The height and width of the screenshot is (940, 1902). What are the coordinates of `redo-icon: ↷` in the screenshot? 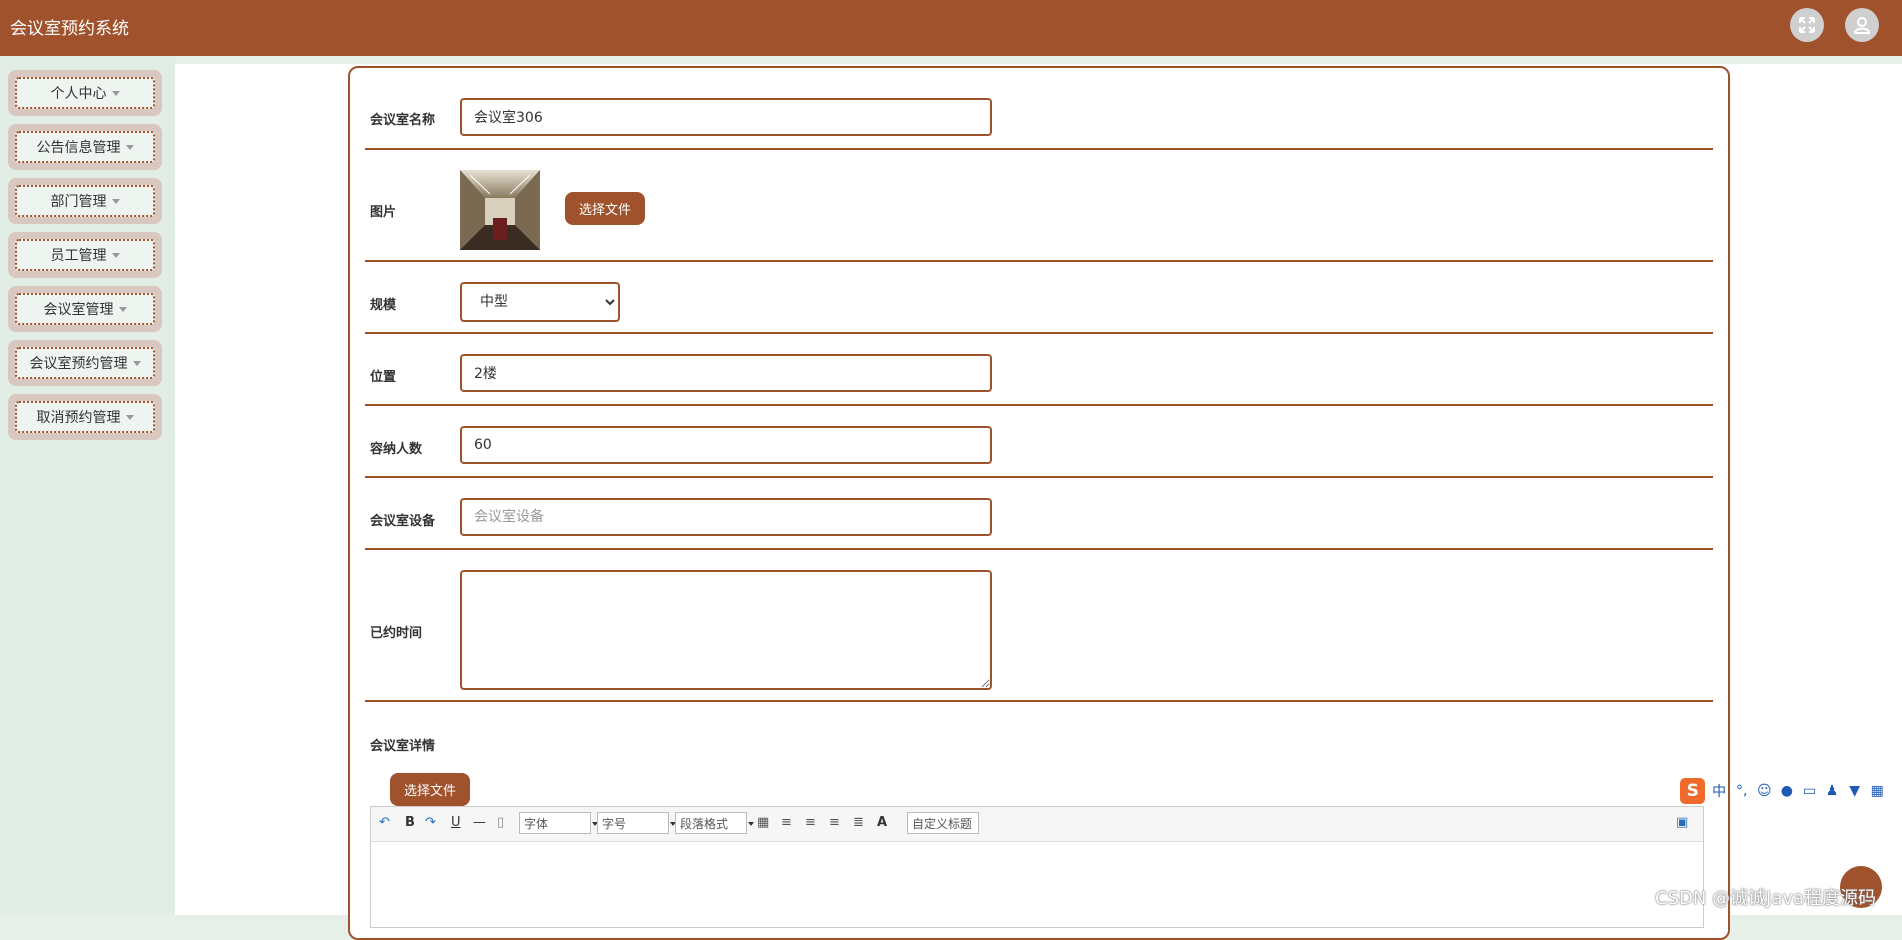 It's located at (430, 822).